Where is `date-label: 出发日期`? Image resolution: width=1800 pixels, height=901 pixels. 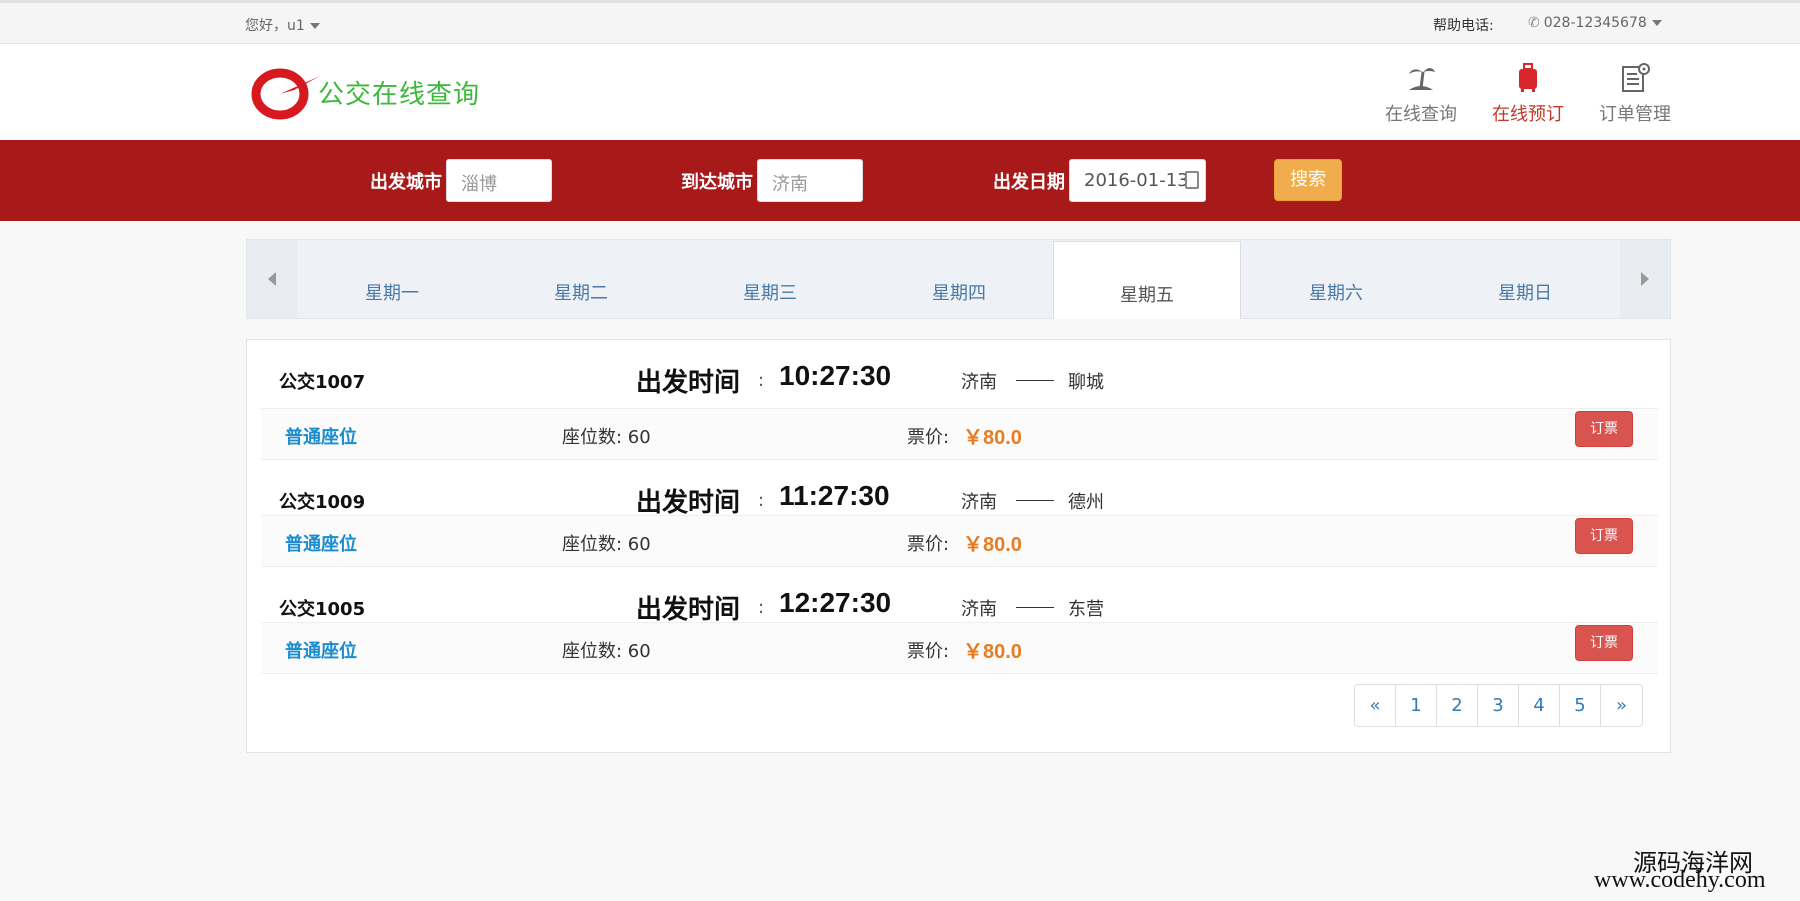 date-label: 出发日期 is located at coordinates (1029, 182).